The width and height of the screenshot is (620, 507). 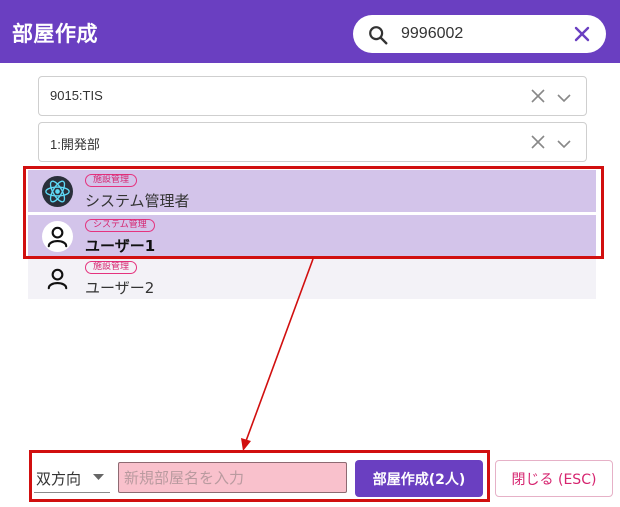 I want to click on page-title: 部屋作成, so click(x=55, y=34).